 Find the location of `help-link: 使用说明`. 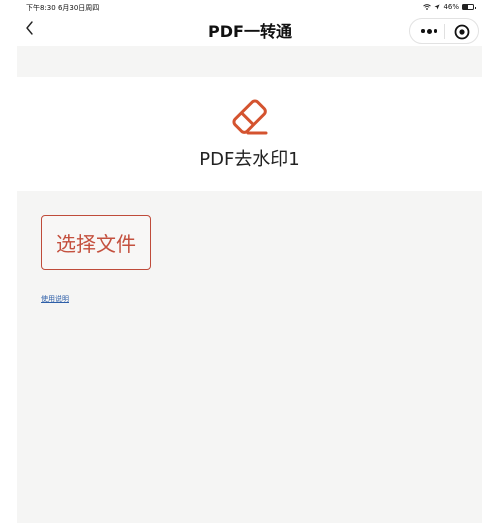

help-link: 使用说明 is located at coordinates (55, 299).